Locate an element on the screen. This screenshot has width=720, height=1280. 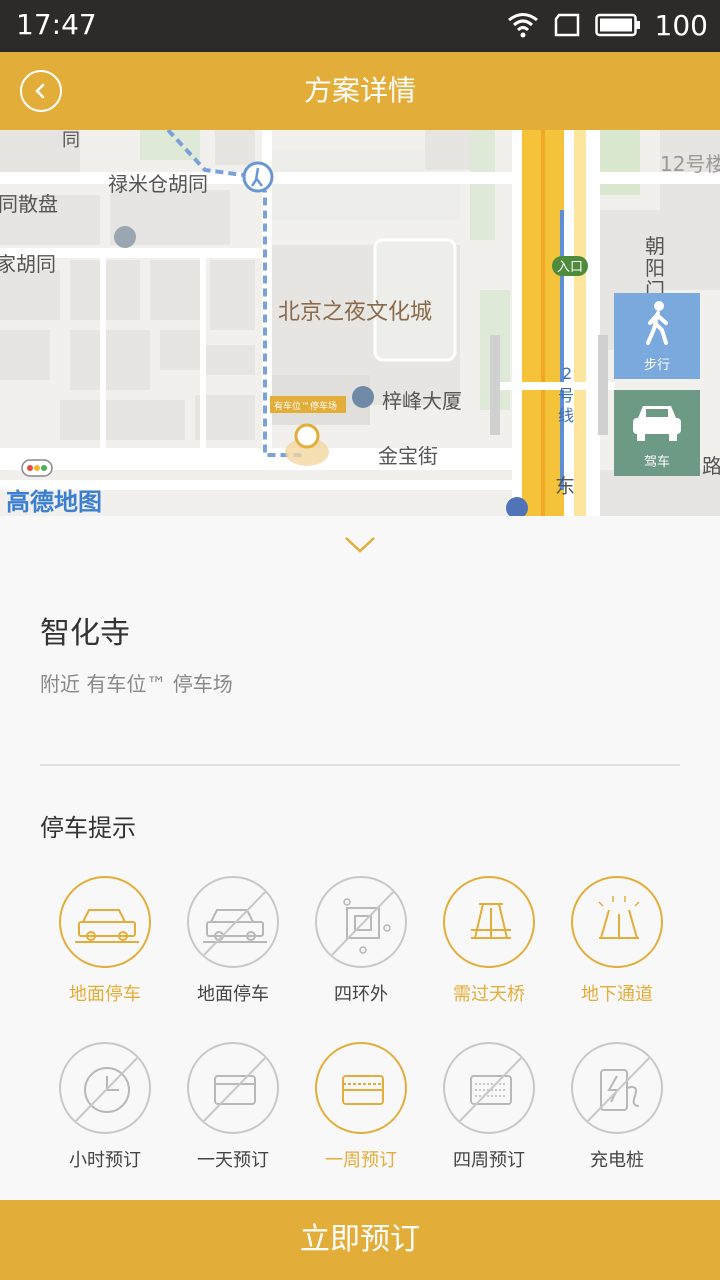
week-card-icon is located at coordinates (363, 1090).